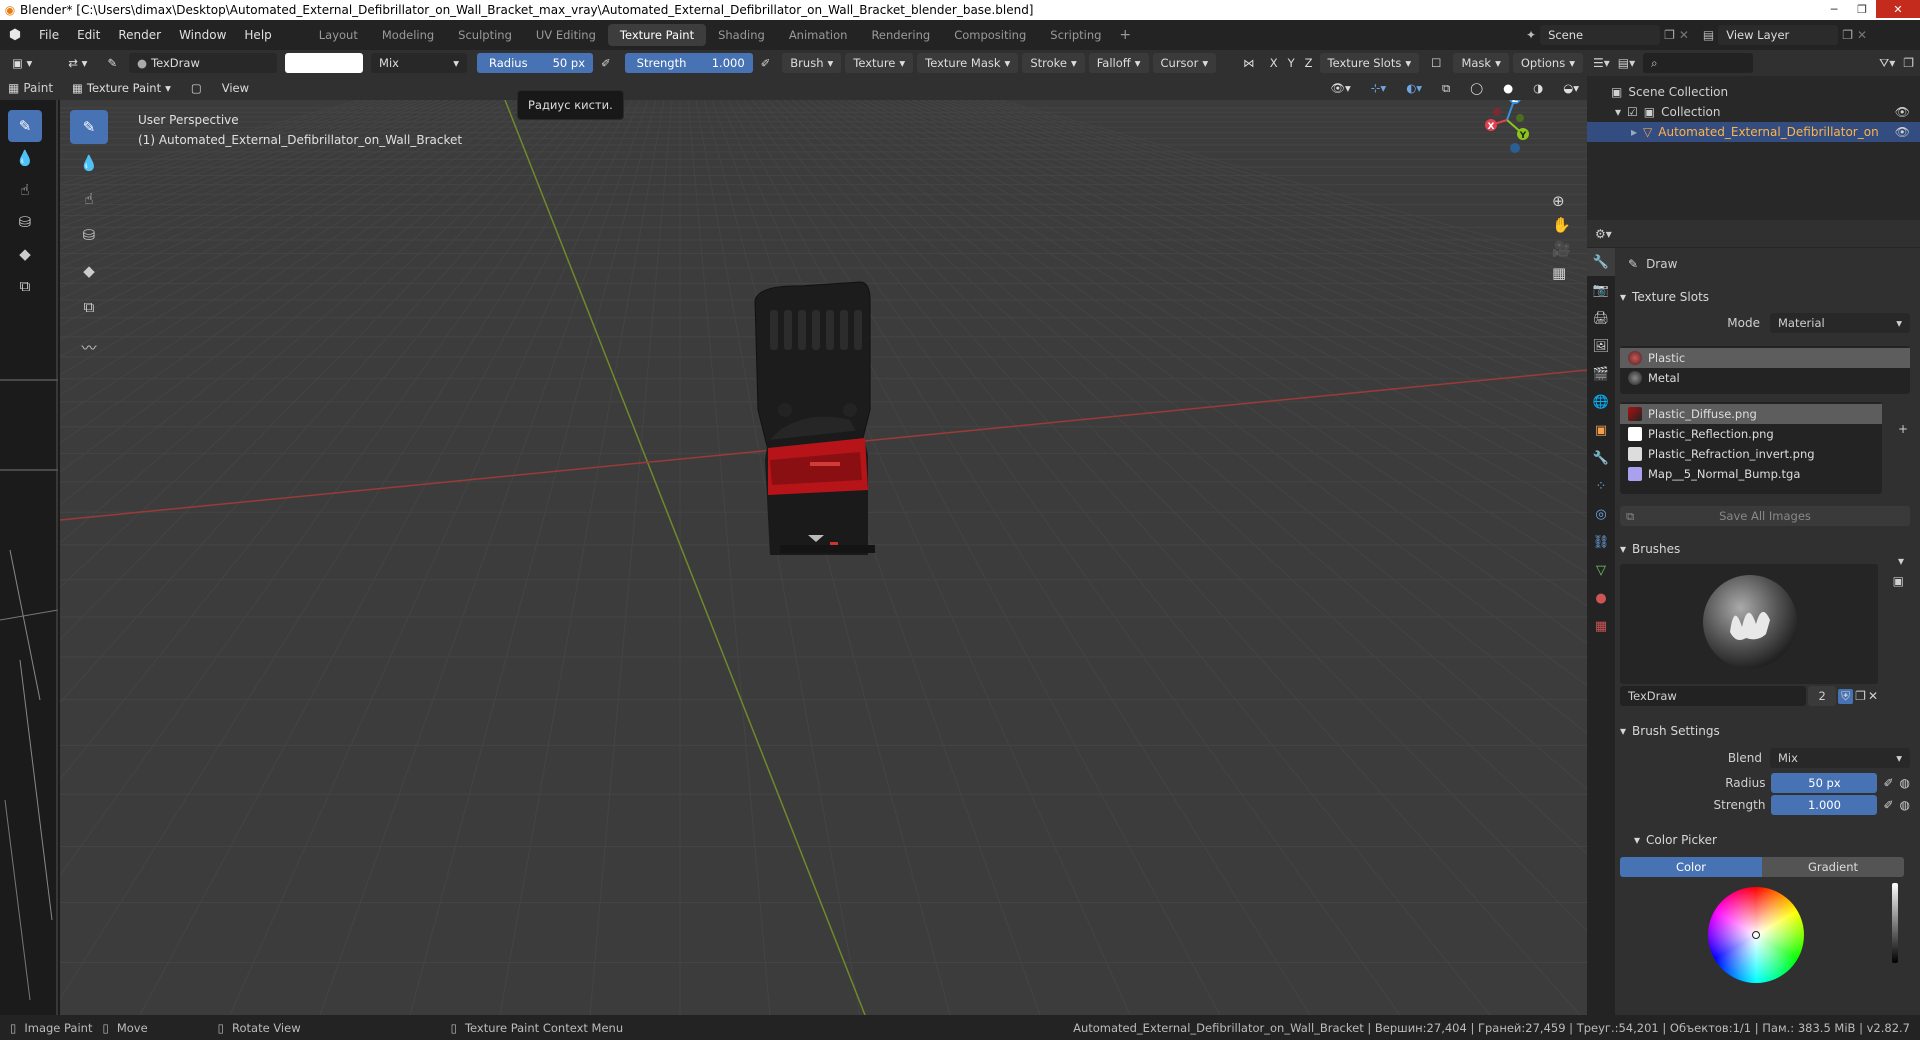 The height and width of the screenshot is (1040, 1920). Describe the element at coordinates (1561, 273) in the screenshot. I see `ortho-toggle-icon: ▦` at that location.